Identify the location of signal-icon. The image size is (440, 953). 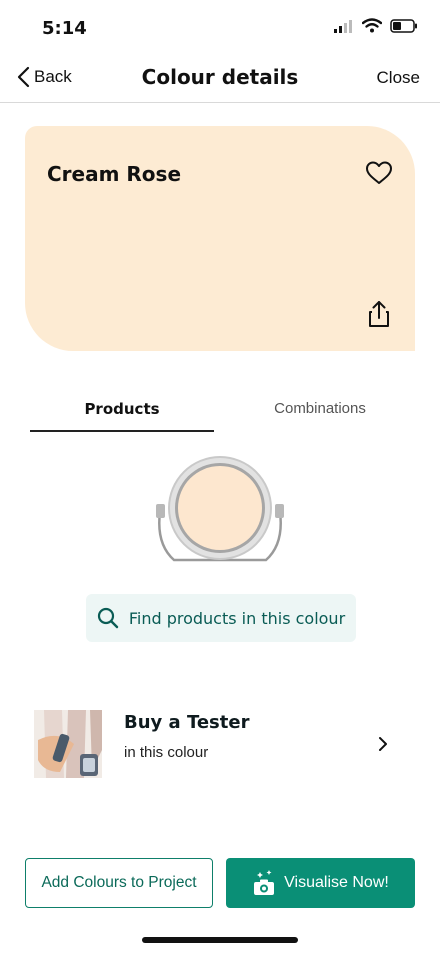
(343, 26).